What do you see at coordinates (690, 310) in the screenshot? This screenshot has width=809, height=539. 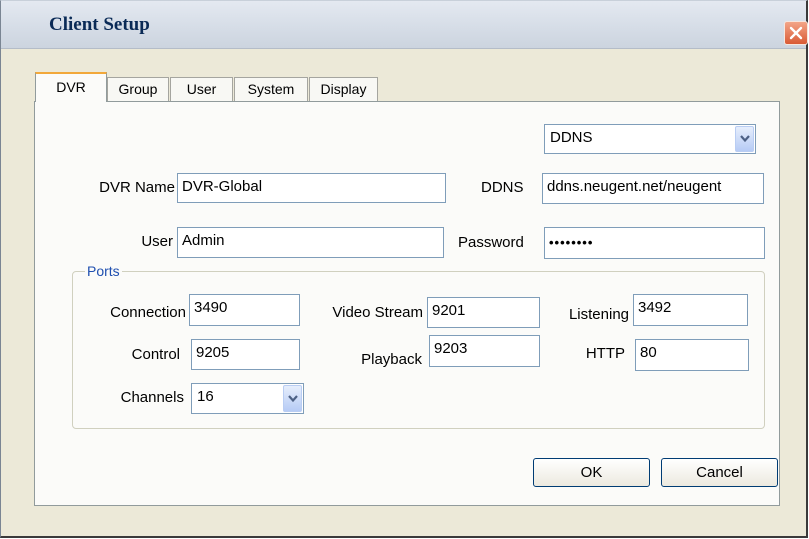 I see `listening-port-input: 3492` at bounding box center [690, 310].